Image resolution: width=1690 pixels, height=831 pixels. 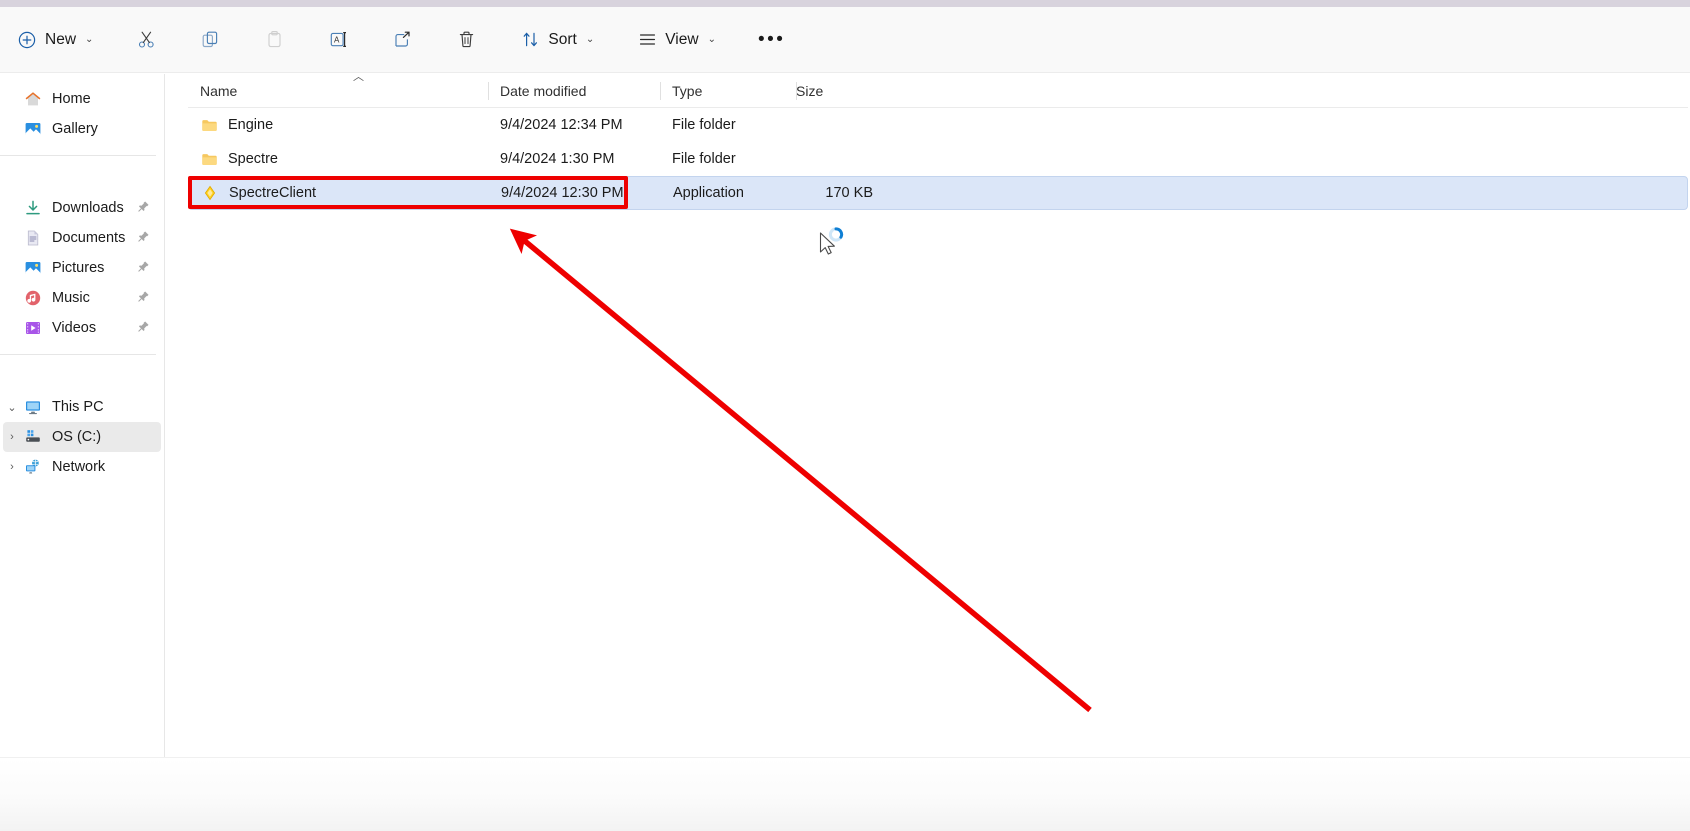 What do you see at coordinates (728, 91) in the screenshot?
I see `column-header-type: Type` at bounding box center [728, 91].